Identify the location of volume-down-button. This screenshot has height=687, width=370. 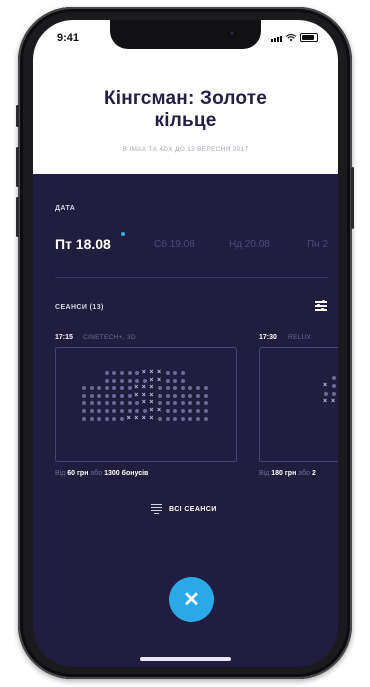
(17, 217).